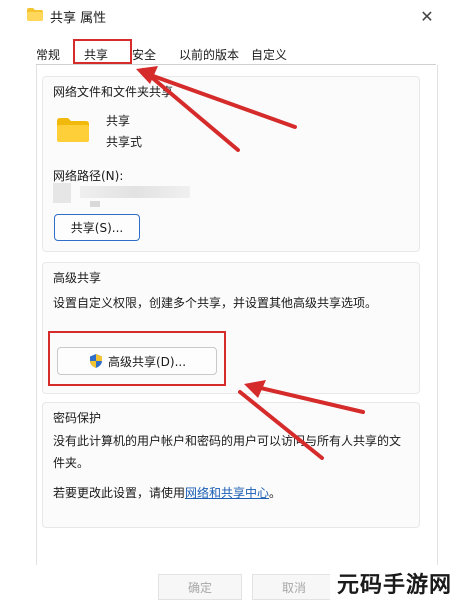 This screenshot has height=600, width=459. What do you see at coordinates (200, 587) in the screenshot?
I see `ok-button: 确定` at bounding box center [200, 587].